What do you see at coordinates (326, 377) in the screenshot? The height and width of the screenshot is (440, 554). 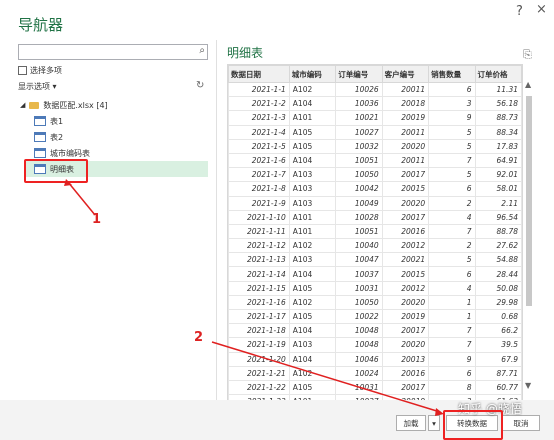 I see `arrow-2-line` at bounding box center [326, 377].